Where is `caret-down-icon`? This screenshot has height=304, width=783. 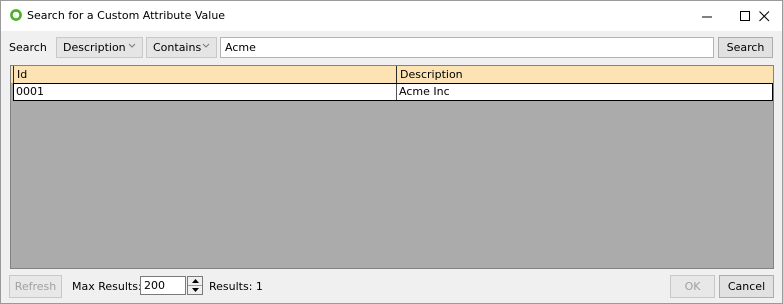
caret-down-icon is located at coordinates (195, 290).